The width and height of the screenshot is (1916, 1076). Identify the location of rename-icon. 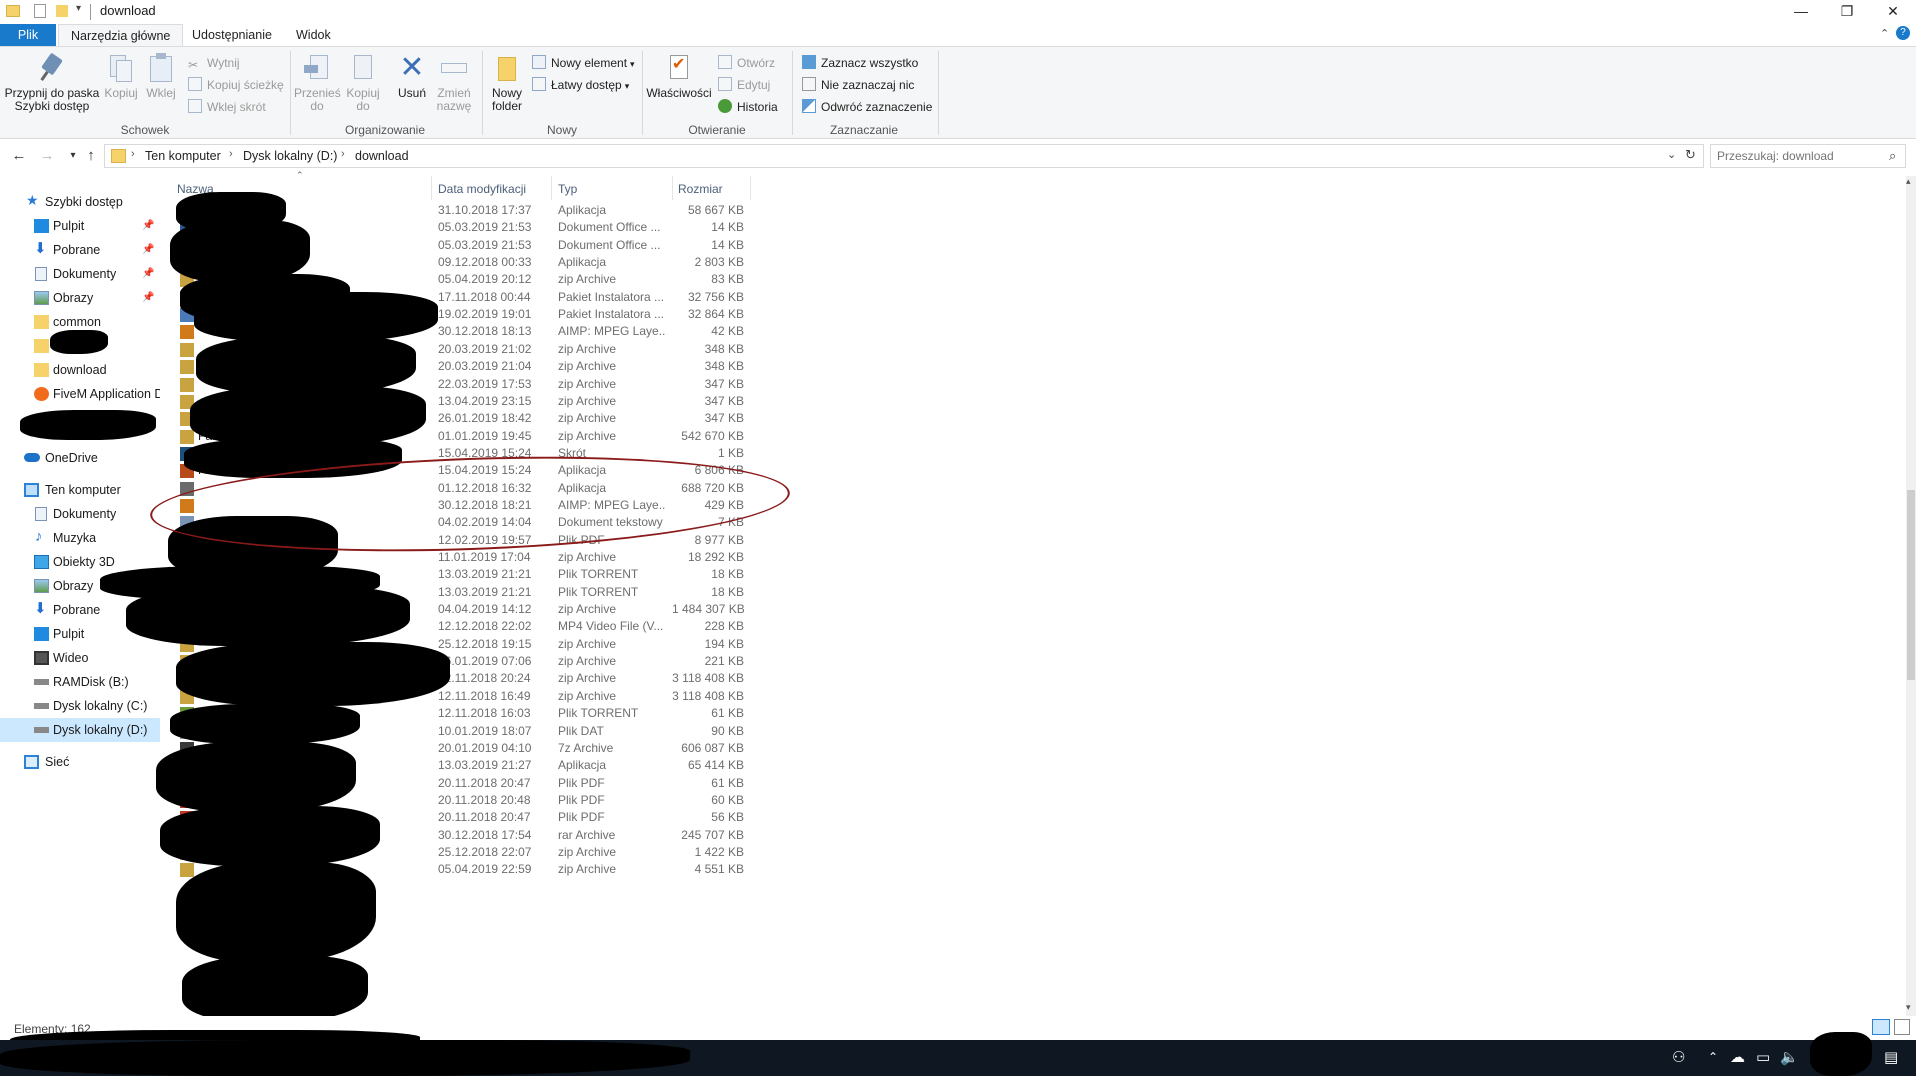
(454, 68).